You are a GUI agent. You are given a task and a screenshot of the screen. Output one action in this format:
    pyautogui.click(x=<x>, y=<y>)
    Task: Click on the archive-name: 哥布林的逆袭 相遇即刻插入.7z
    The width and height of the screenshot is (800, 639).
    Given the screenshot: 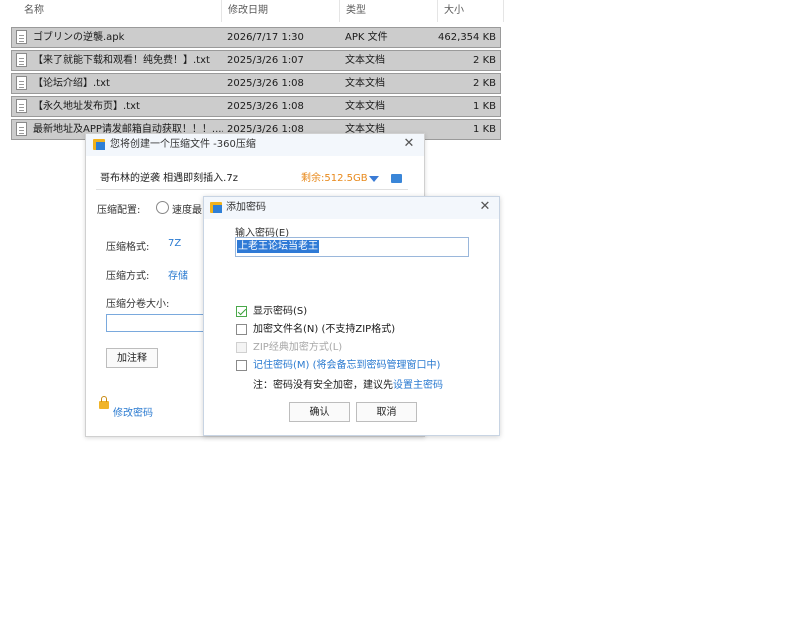 What is the action you would take?
    pyautogui.click(x=169, y=178)
    